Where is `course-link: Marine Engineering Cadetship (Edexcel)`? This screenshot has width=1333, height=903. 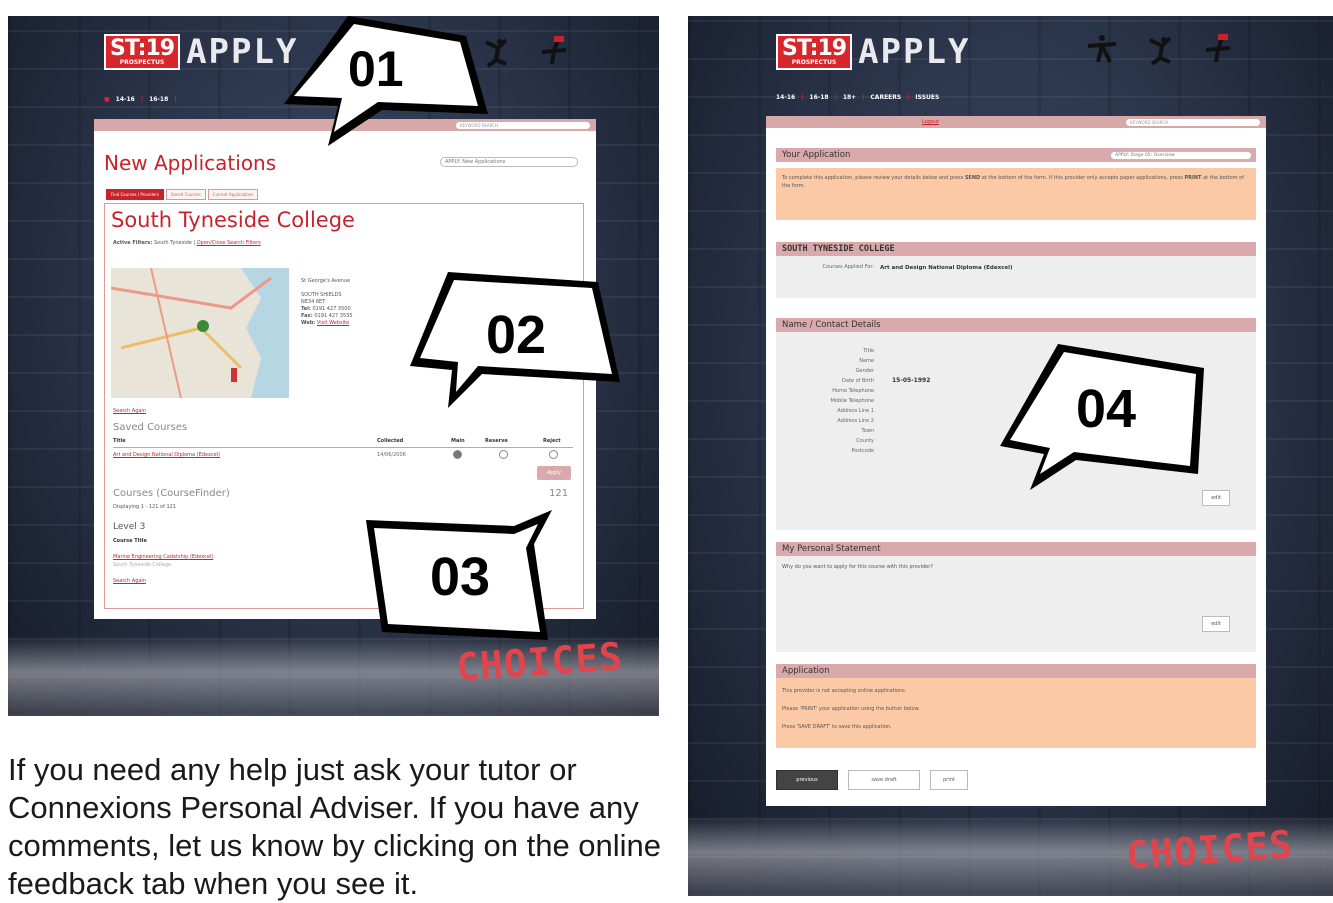 course-link: Marine Engineering Cadetship (Edexcel) is located at coordinates (163, 557).